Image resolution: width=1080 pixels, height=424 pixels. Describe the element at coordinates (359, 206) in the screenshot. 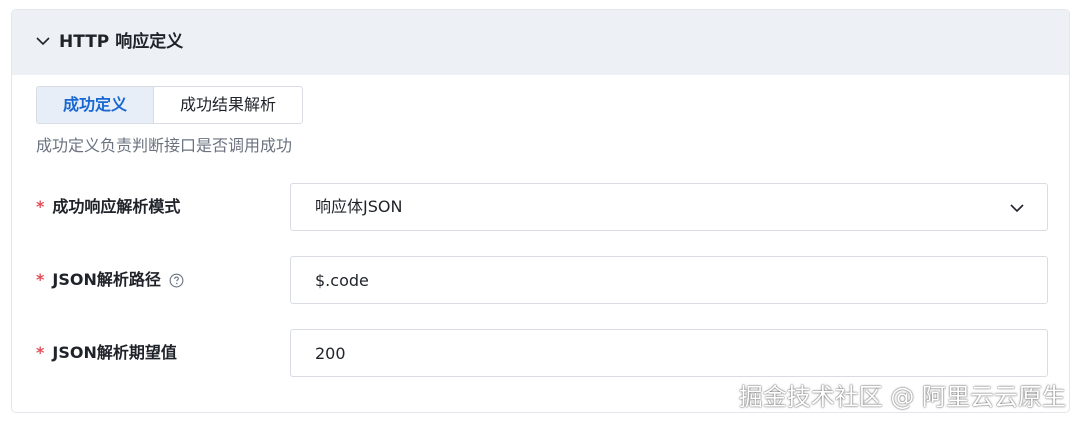

I see `mode-select-value: 响应体JSON` at that location.